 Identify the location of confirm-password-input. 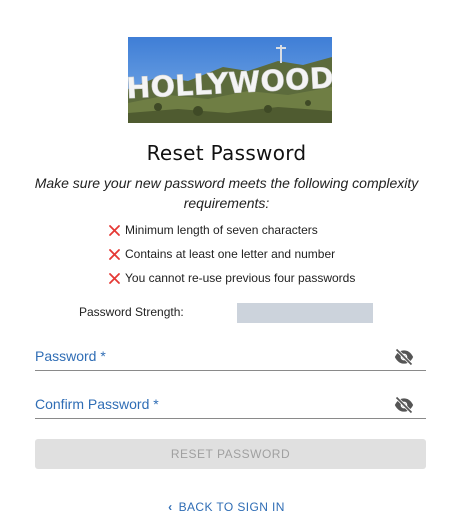
(212, 406).